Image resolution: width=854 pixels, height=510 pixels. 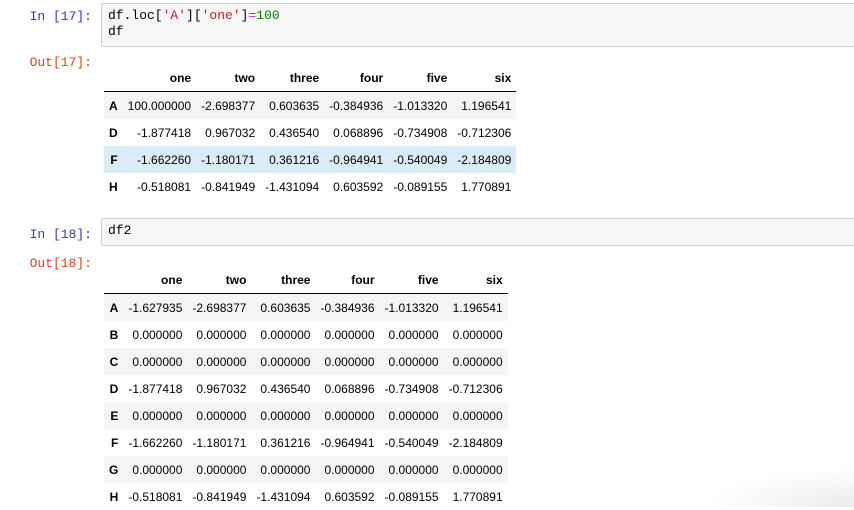 What do you see at coordinates (116, 31) in the screenshot?
I see `code-line-2: df` at bounding box center [116, 31].